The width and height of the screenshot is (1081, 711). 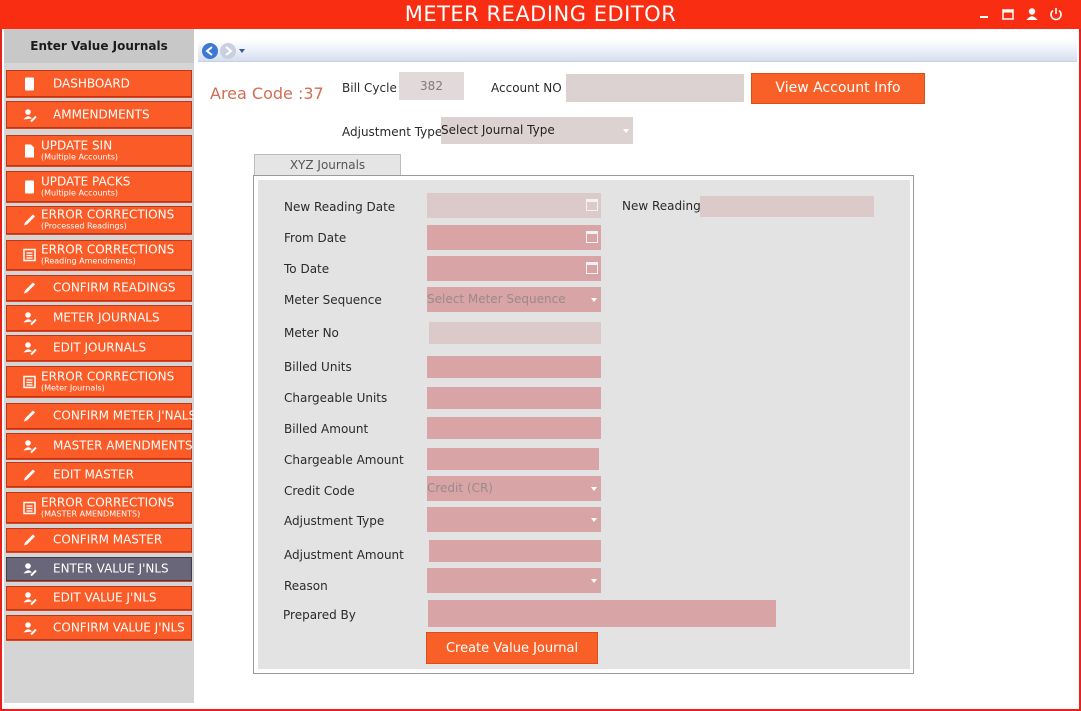 I want to click on sidebar-item-title: CONFIRM METER J'NALS, so click(x=125, y=415).